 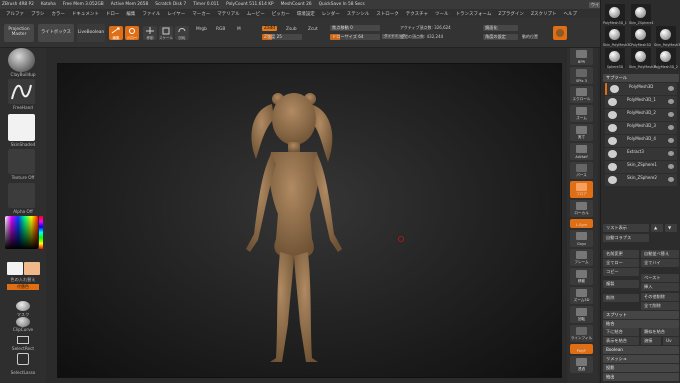 What do you see at coordinates (23, 306) in the screenshot?
I see `mask-tool-icon` at bounding box center [23, 306].